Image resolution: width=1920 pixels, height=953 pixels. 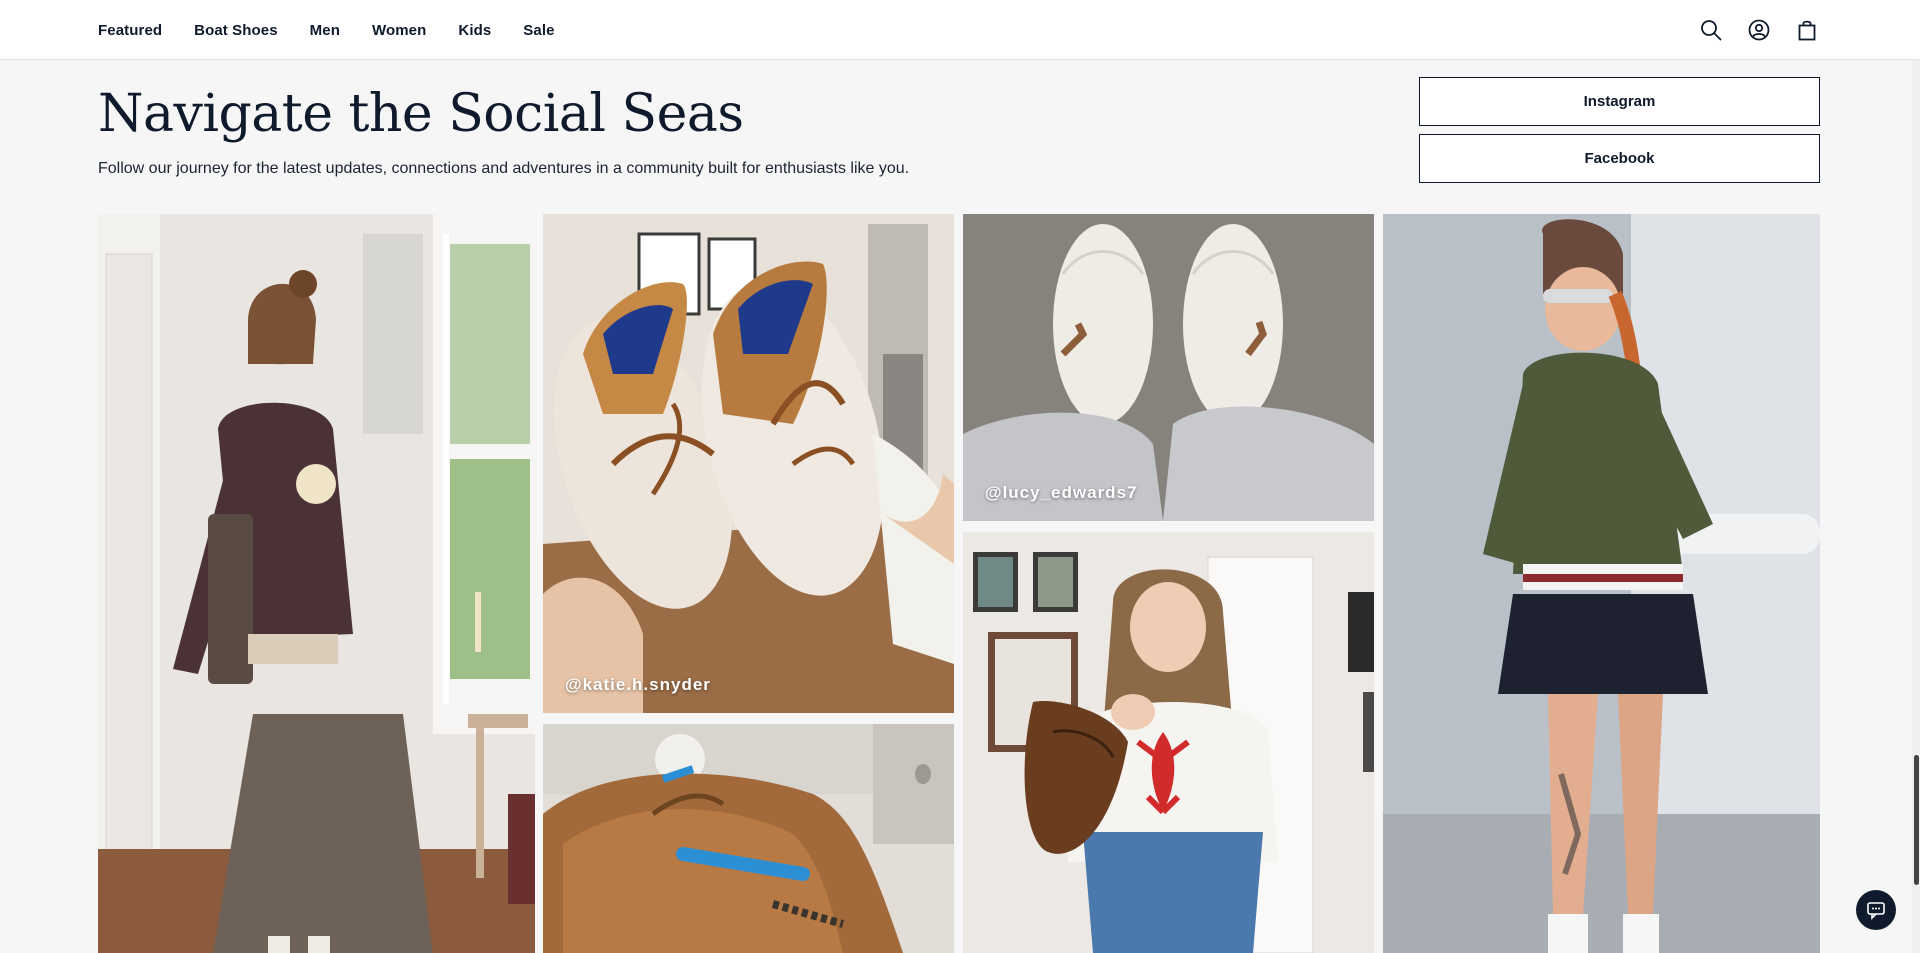 What do you see at coordinates (1619, 158) in the screenshot?
I see `facebook-button: Facebook` at bounding box center [1619, 158].